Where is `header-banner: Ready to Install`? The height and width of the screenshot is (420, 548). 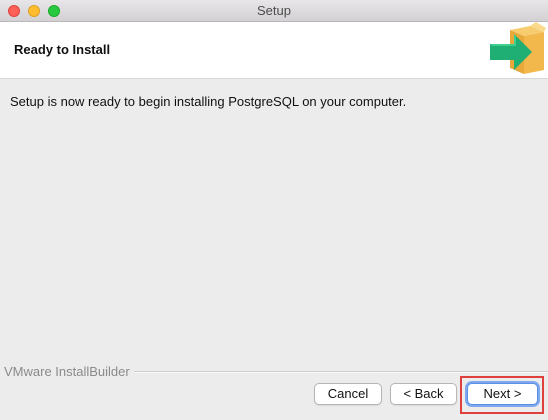 header-banner: Ready to Install is located at coordinates (274, 50).